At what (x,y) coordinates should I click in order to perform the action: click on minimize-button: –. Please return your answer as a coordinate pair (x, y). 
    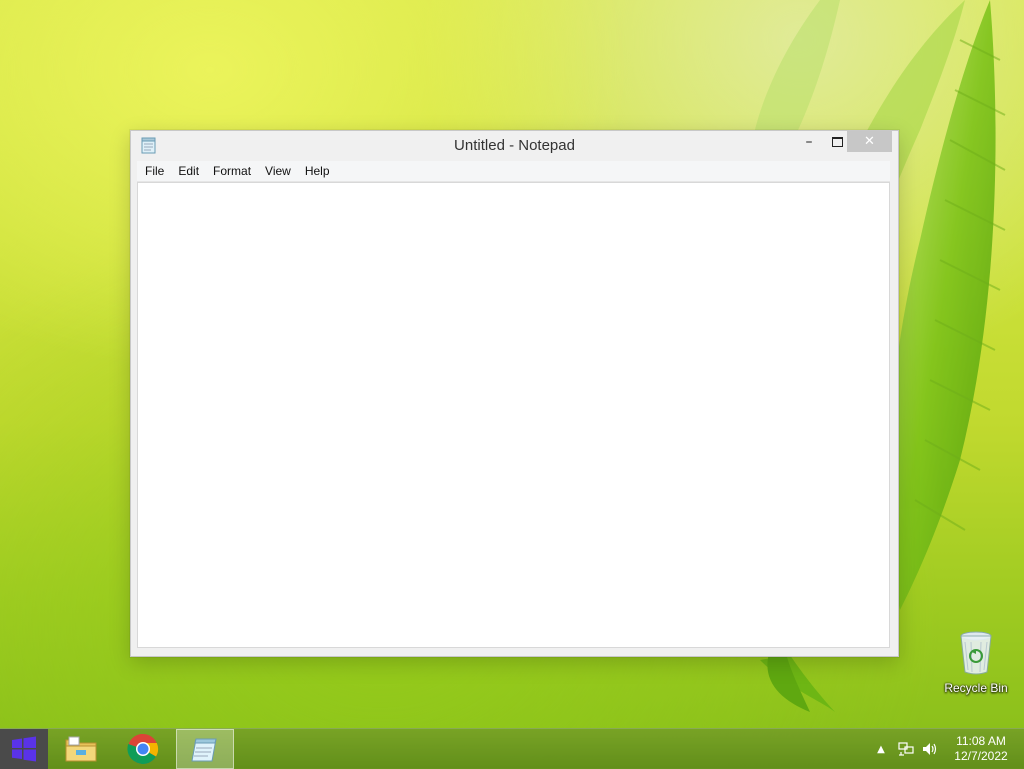
    Looking at the image, I should click on (809, 141).